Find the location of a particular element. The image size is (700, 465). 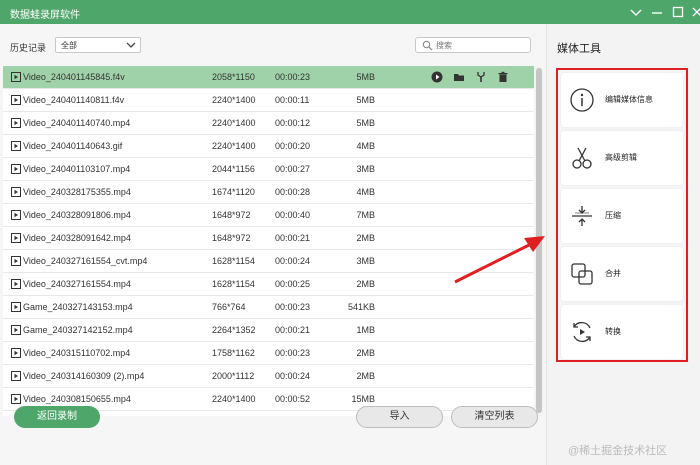

tool-label: 合并 is located at coordinates (613, 273).